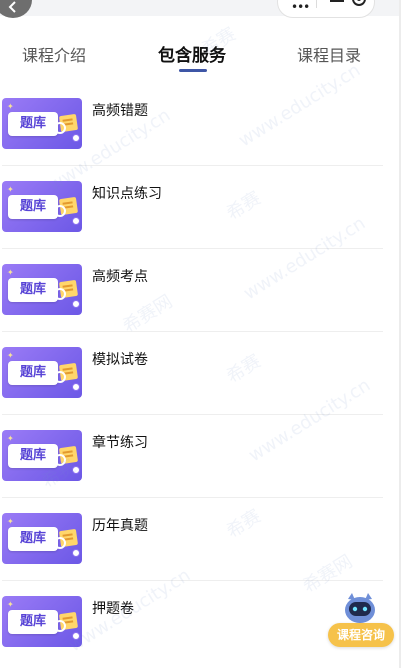  Describe the element at coordinates (120, 526) in the screenshot. I see `item-title: 历年真题` at that location.